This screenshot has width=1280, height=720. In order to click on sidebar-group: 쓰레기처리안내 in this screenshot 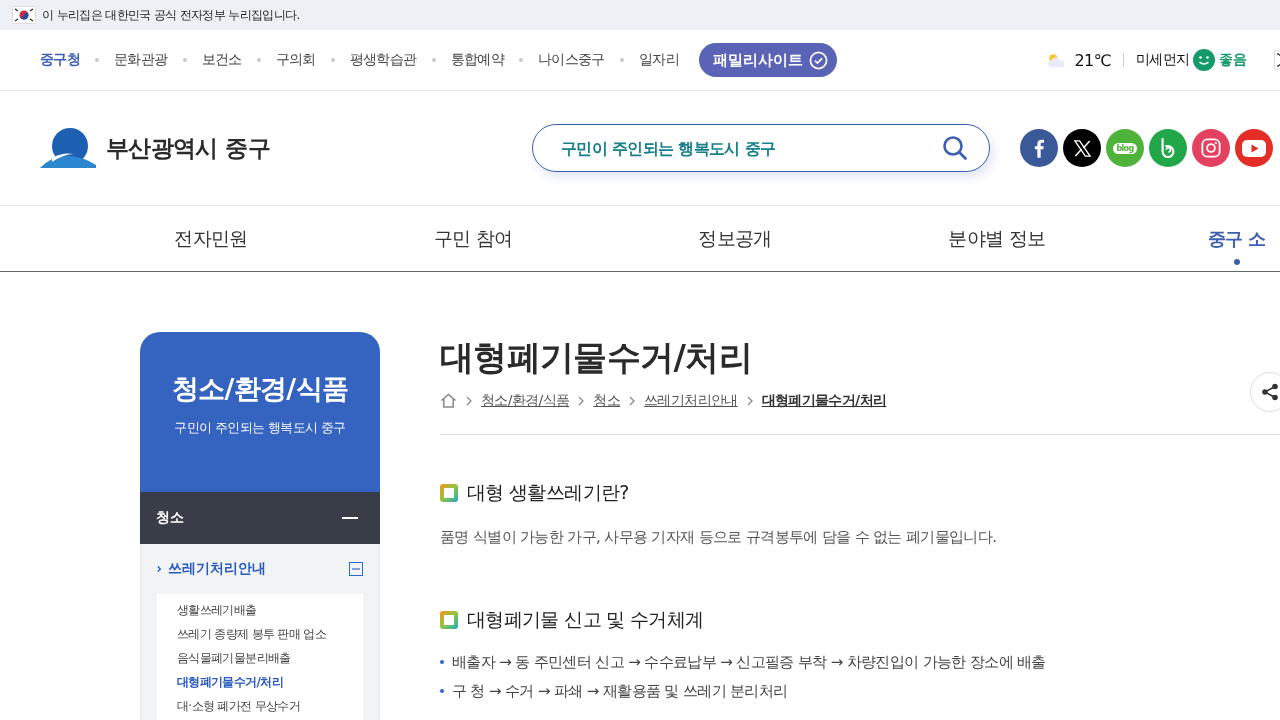, I will do `click(260, 569)`.